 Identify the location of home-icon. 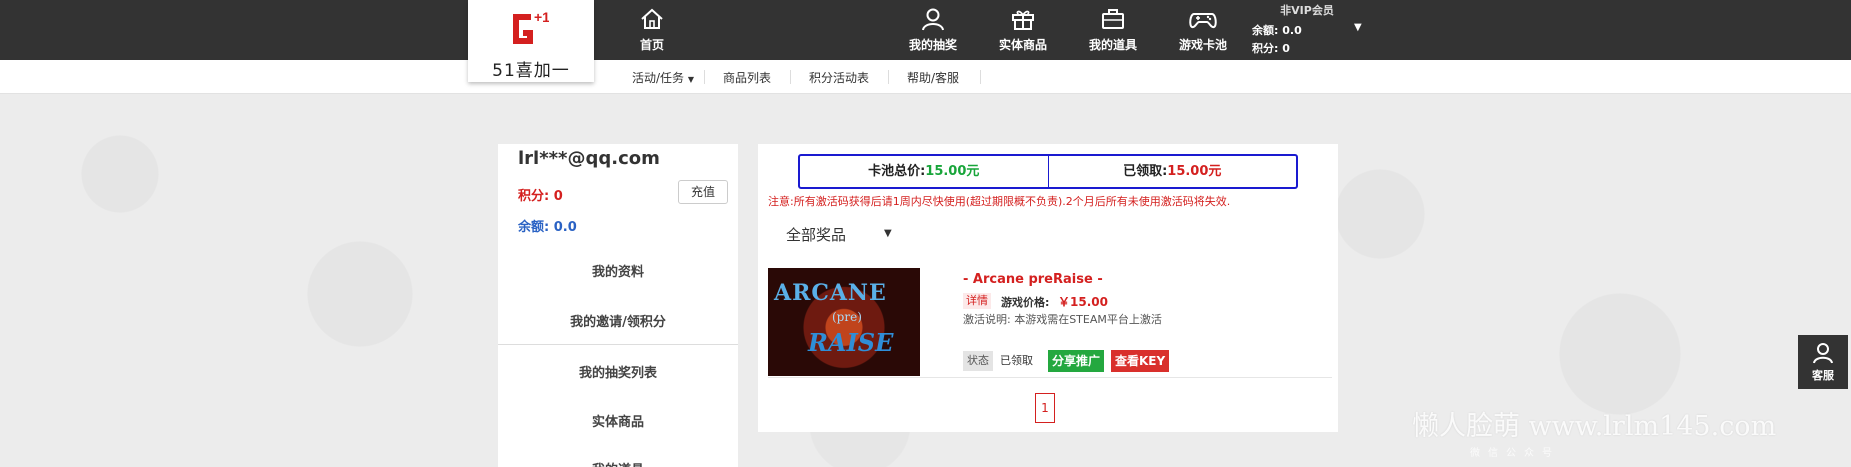
(652, 18).